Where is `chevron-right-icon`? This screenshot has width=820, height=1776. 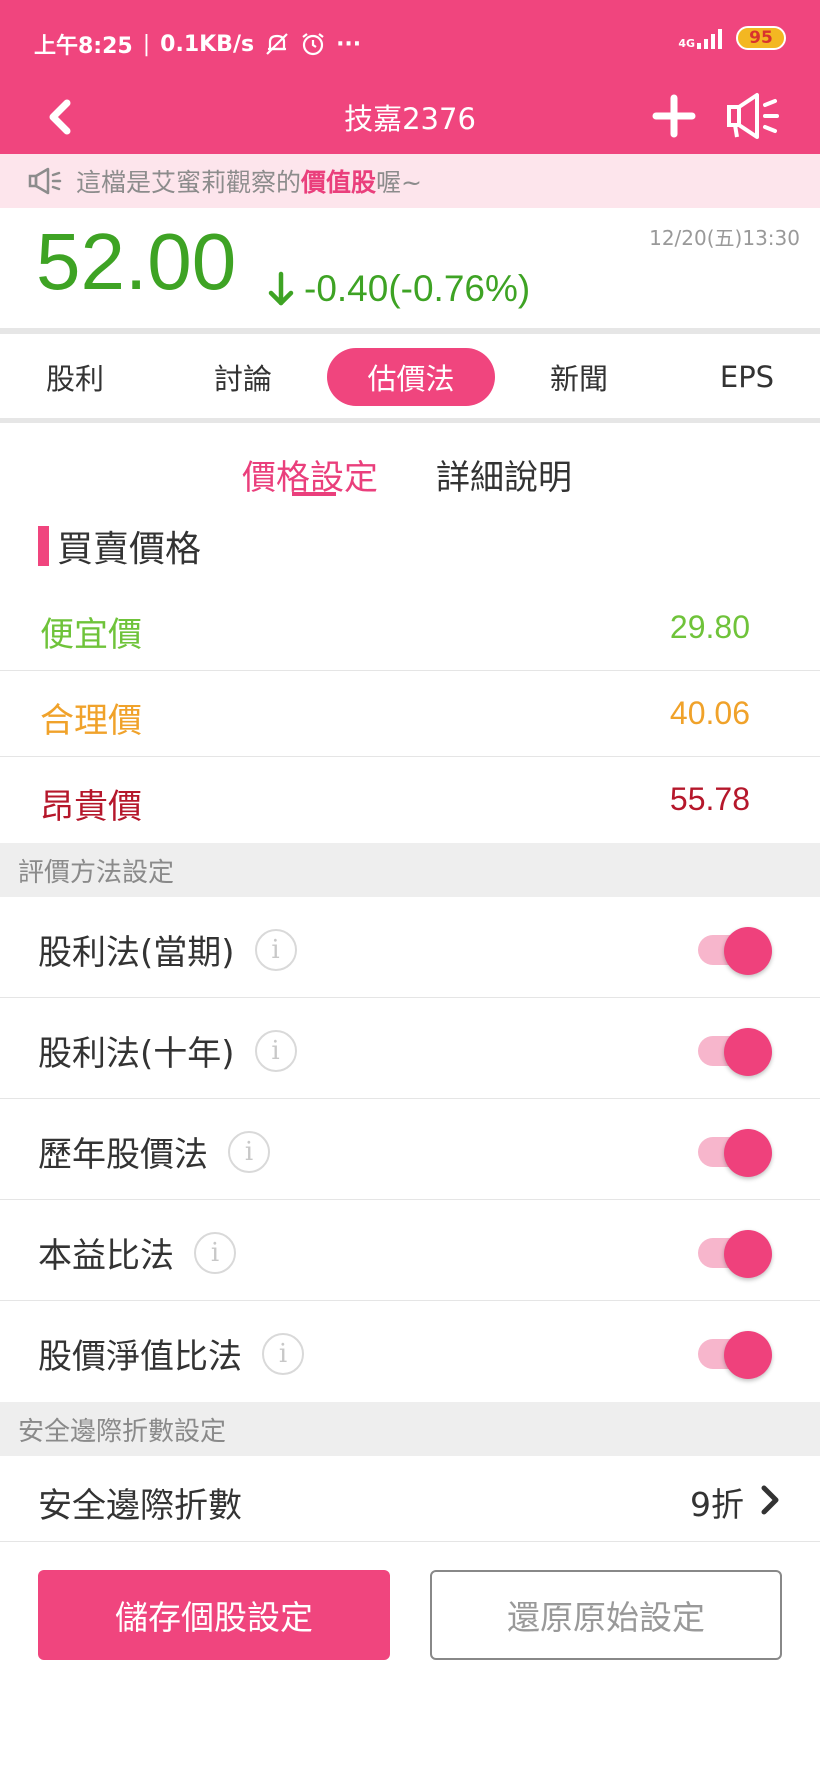
chevron-right-icon is located at coordinates (770, 1500).